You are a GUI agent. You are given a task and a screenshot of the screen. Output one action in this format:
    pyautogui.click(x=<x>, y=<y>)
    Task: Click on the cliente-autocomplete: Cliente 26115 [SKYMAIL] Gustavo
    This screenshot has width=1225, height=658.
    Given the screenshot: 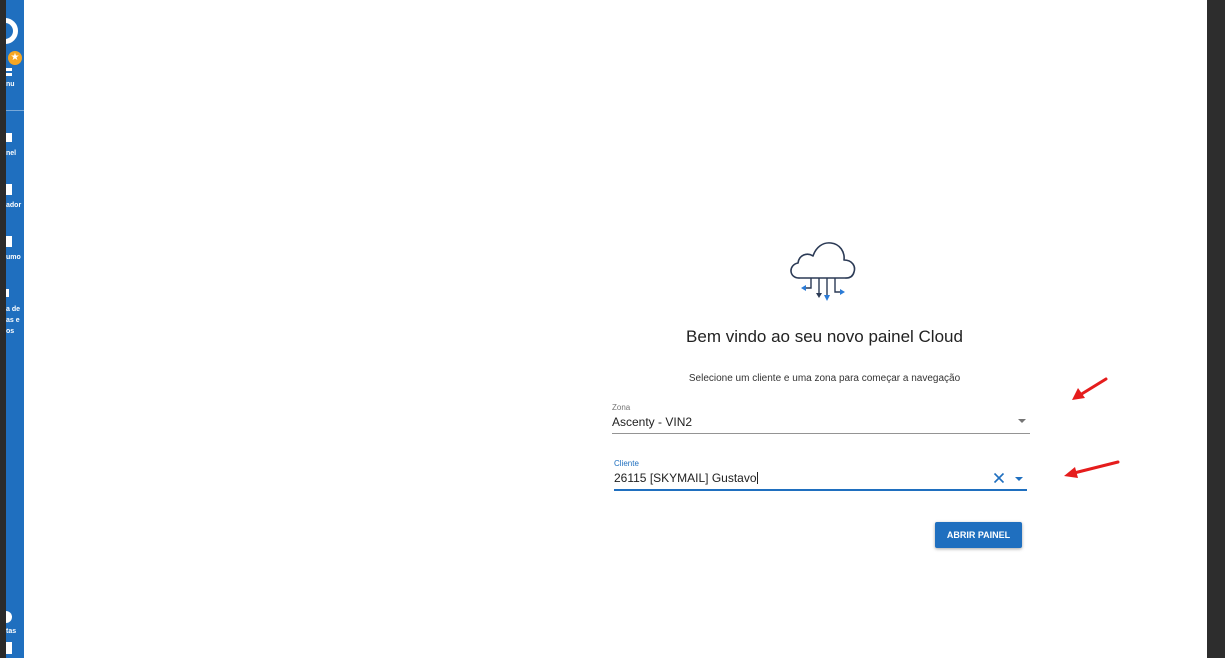 What is the action you would take?
    pyautogui.click(x=820, y=475)
    